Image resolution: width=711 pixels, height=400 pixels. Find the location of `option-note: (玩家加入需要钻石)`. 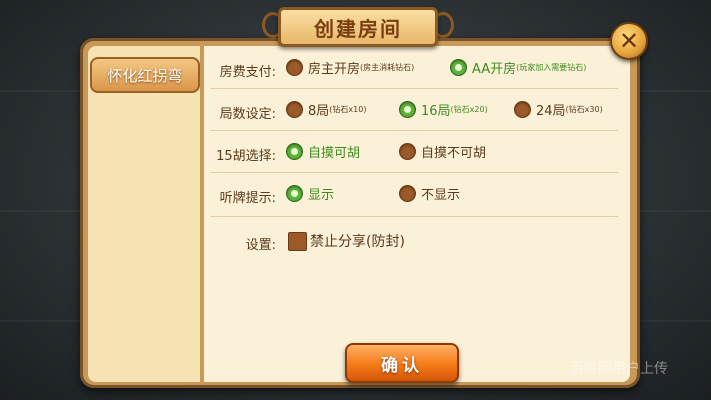

option-note: (玩家加入需要钻石) is located at coordinates (551, 67).